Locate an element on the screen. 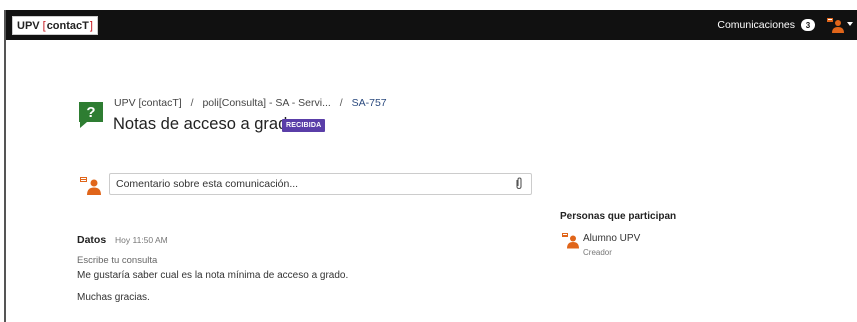 The height and width of the screenshot is (322, 857). logo-bracket-close: ] is located at coordinates (91, 25).